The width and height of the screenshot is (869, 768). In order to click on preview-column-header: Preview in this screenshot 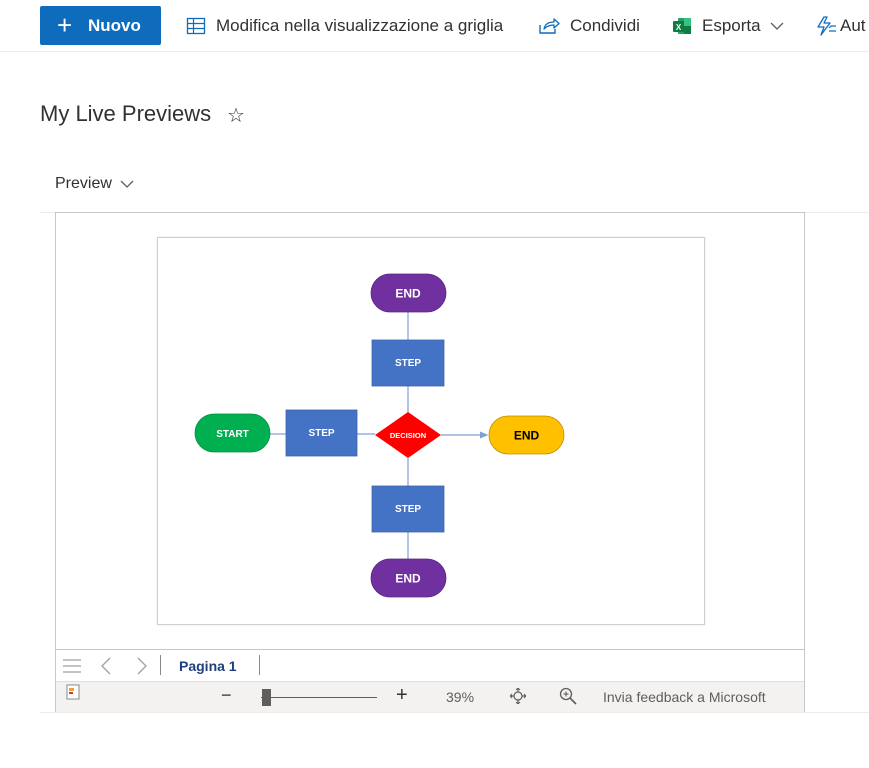, I will do `click(94, 184)`.